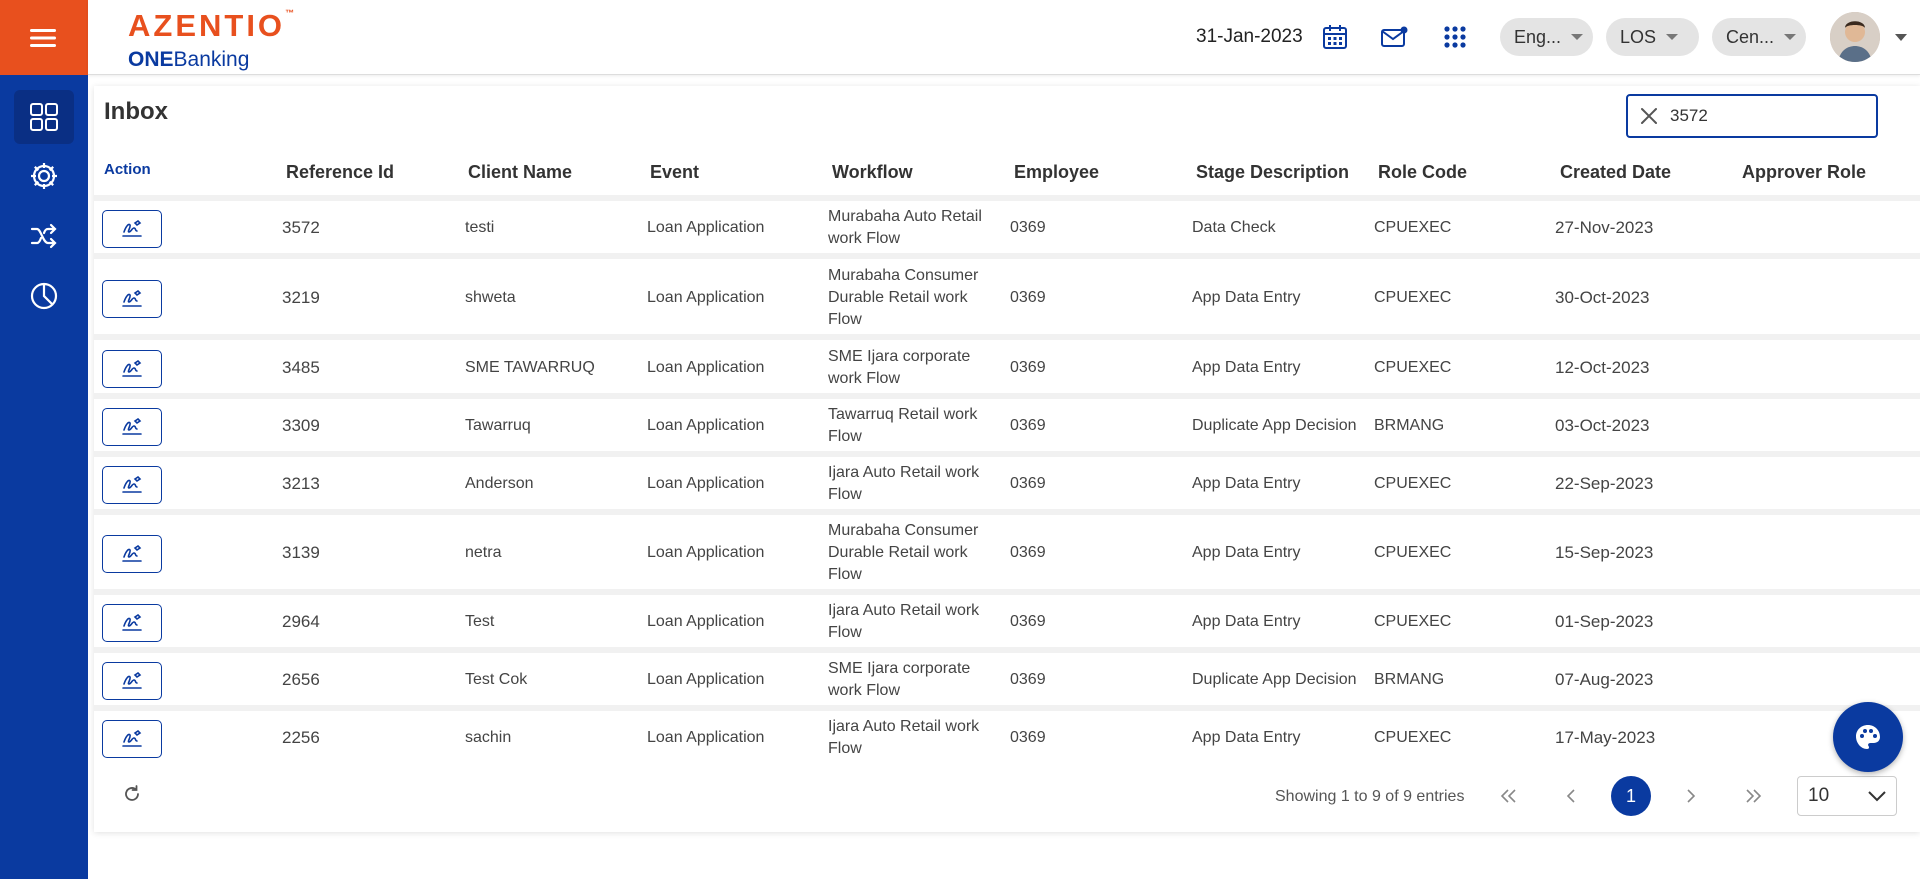 The width and height of the screenshot is (1920, 879). Describe the element at coordinates (1631, 796) in the screenshot. I see `page-1-button: 1` at that location.